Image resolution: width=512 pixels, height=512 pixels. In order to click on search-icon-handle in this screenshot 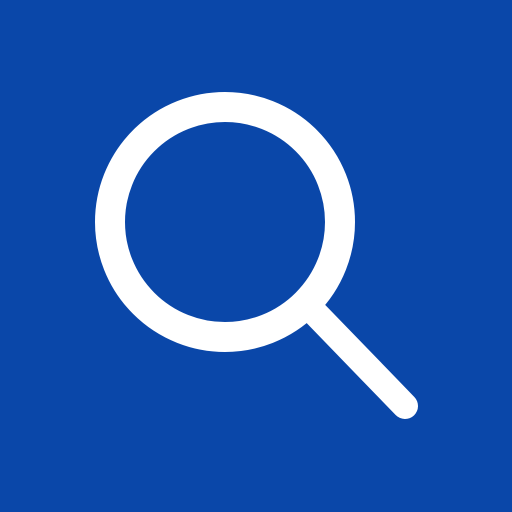, I will do `click(359, 359)`.